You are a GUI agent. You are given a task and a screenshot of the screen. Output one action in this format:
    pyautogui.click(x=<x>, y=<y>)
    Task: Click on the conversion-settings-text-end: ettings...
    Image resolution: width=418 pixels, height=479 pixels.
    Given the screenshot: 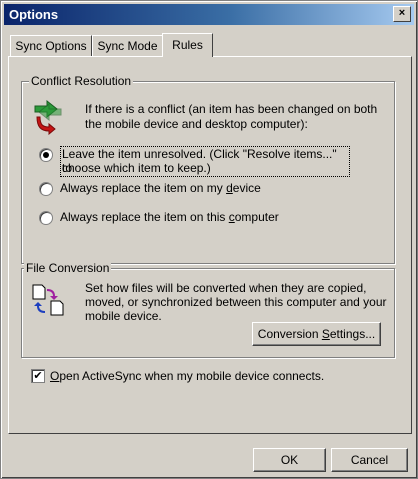 What is the action you would take?
    pyautogui.click(x=352, y=334)
    